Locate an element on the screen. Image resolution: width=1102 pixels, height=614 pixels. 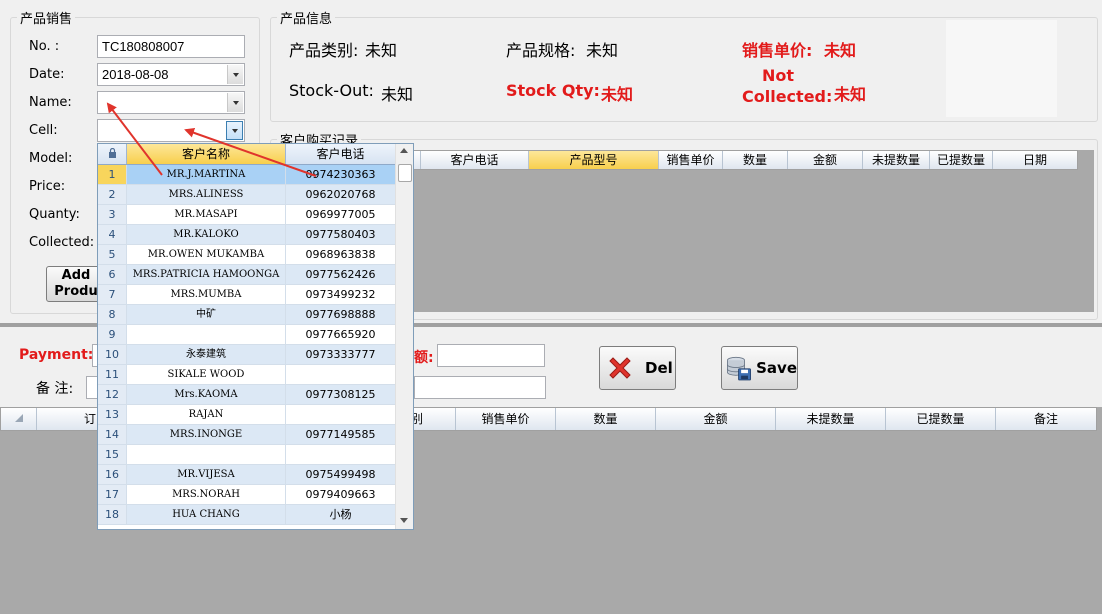
annotation-arrow-cell is located at coordinates (250, 152).